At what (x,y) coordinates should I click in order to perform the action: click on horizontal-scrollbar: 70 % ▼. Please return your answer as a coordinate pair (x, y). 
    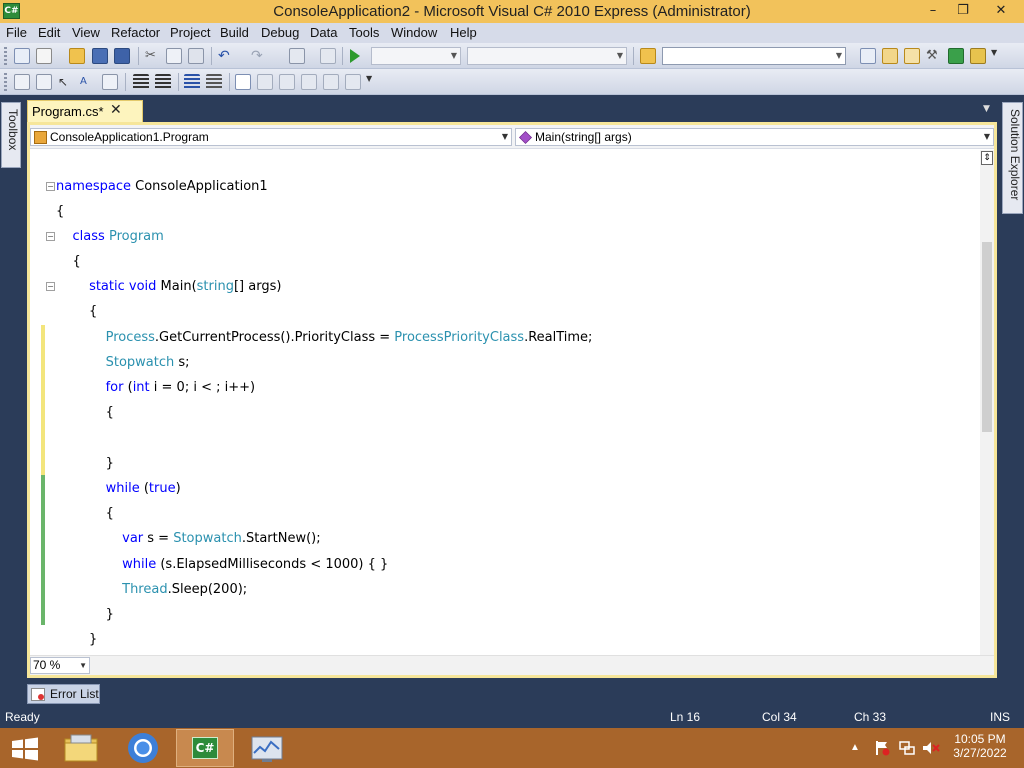
    Looking at the image, I should click on (512, 665).